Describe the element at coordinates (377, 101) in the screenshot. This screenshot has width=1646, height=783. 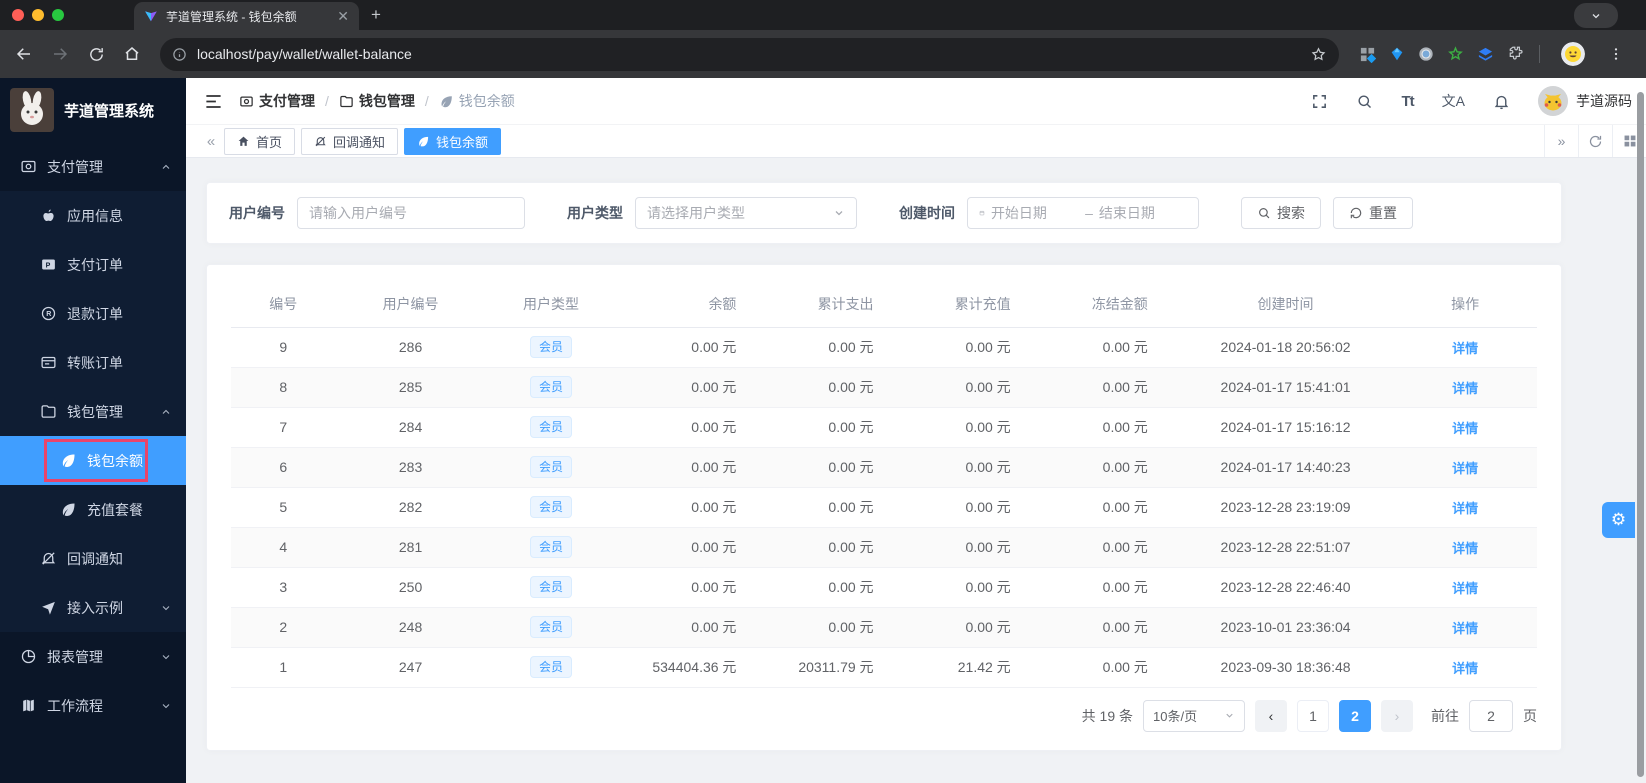
I see `breadcrumb-wallet-management: 钱包管理` at that location.